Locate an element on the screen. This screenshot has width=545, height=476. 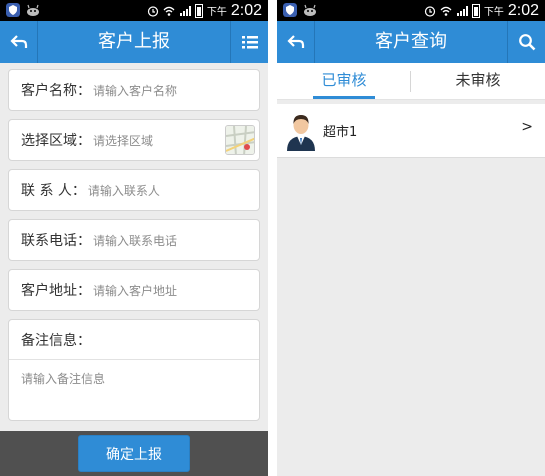
notes-textarea: 请输入备注信息 is located at coordinates (134, 373).